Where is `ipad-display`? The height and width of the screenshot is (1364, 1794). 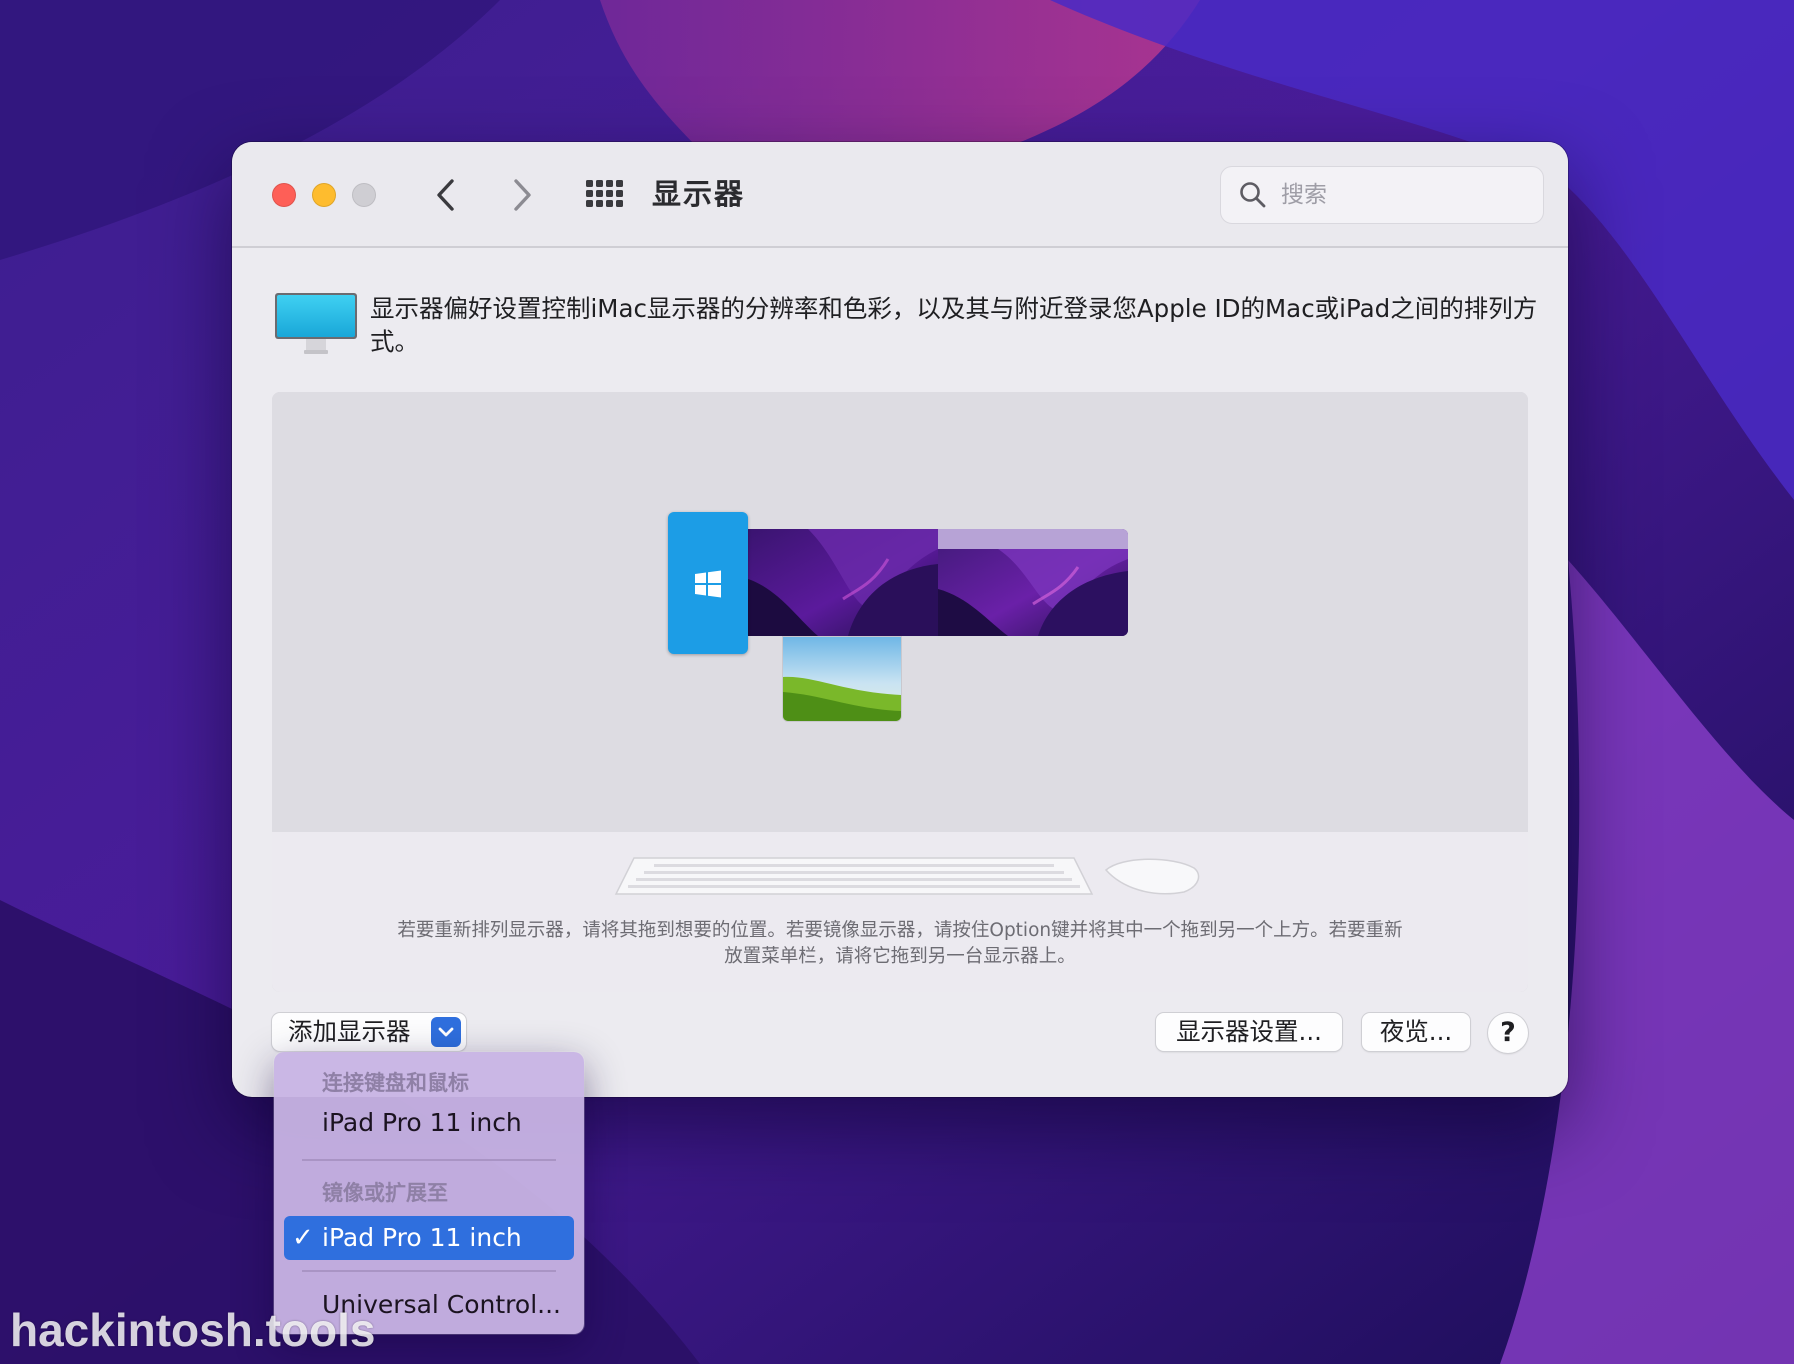 ipad-display is located at coordinates (842, 679).